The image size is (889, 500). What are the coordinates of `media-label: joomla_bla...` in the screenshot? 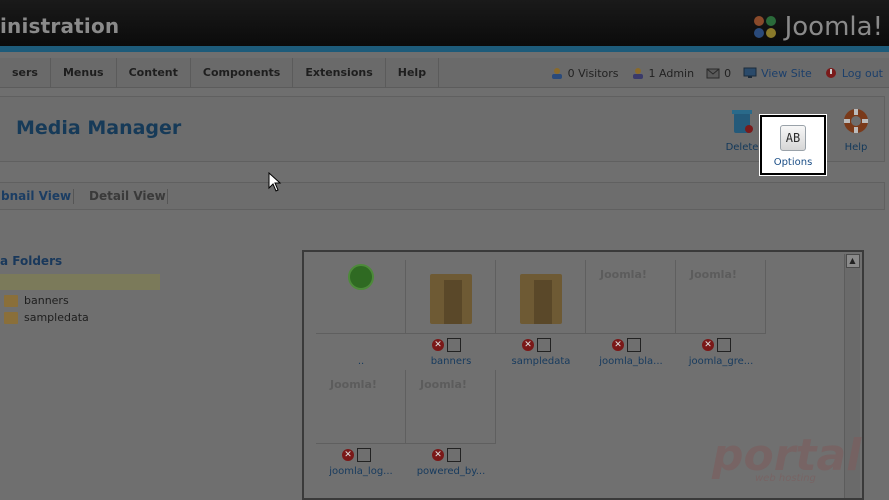 It's located at (631, 361).